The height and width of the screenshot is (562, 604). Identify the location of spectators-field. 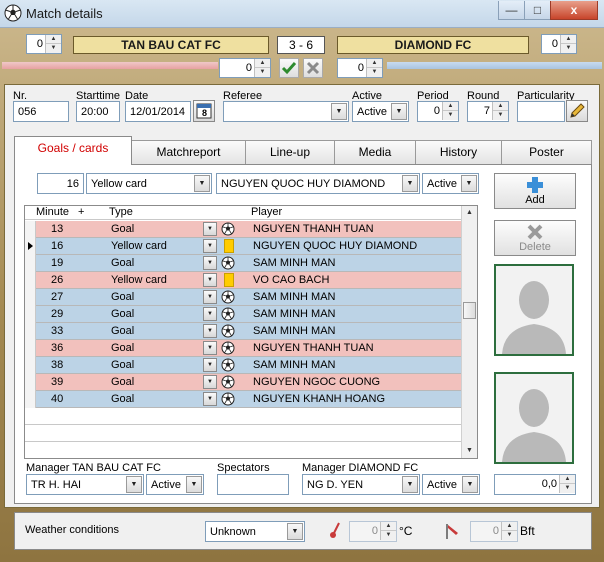
(253, 484).